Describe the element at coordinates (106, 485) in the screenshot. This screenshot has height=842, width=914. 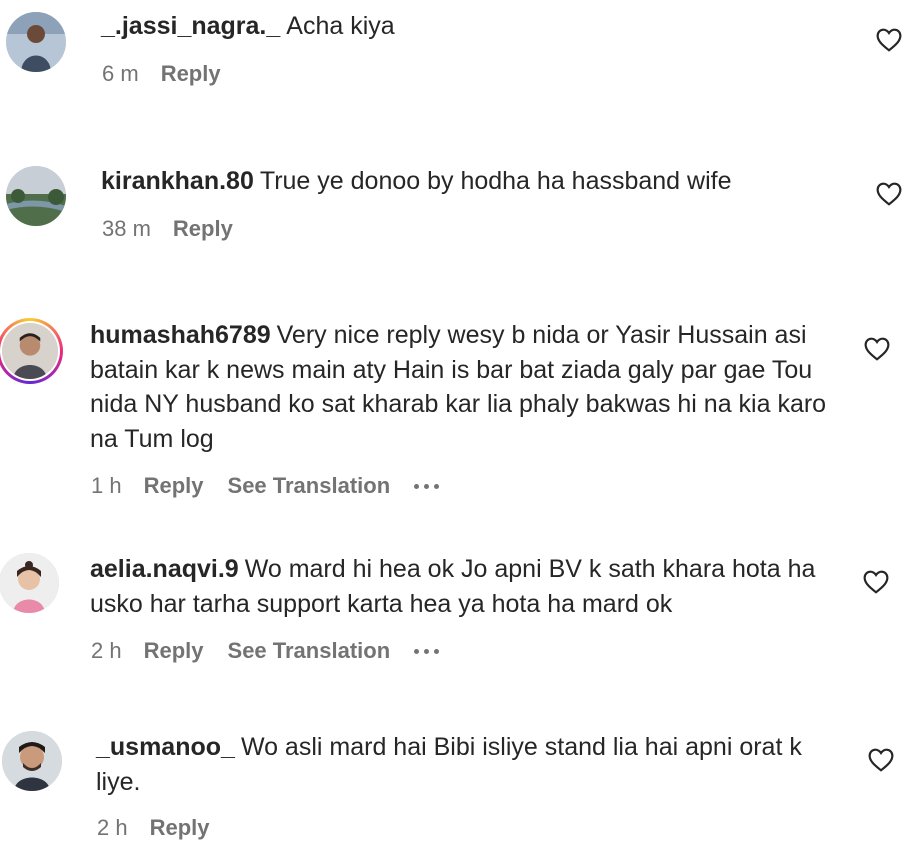
I see `comment-timestamp: 1 h` at that location.